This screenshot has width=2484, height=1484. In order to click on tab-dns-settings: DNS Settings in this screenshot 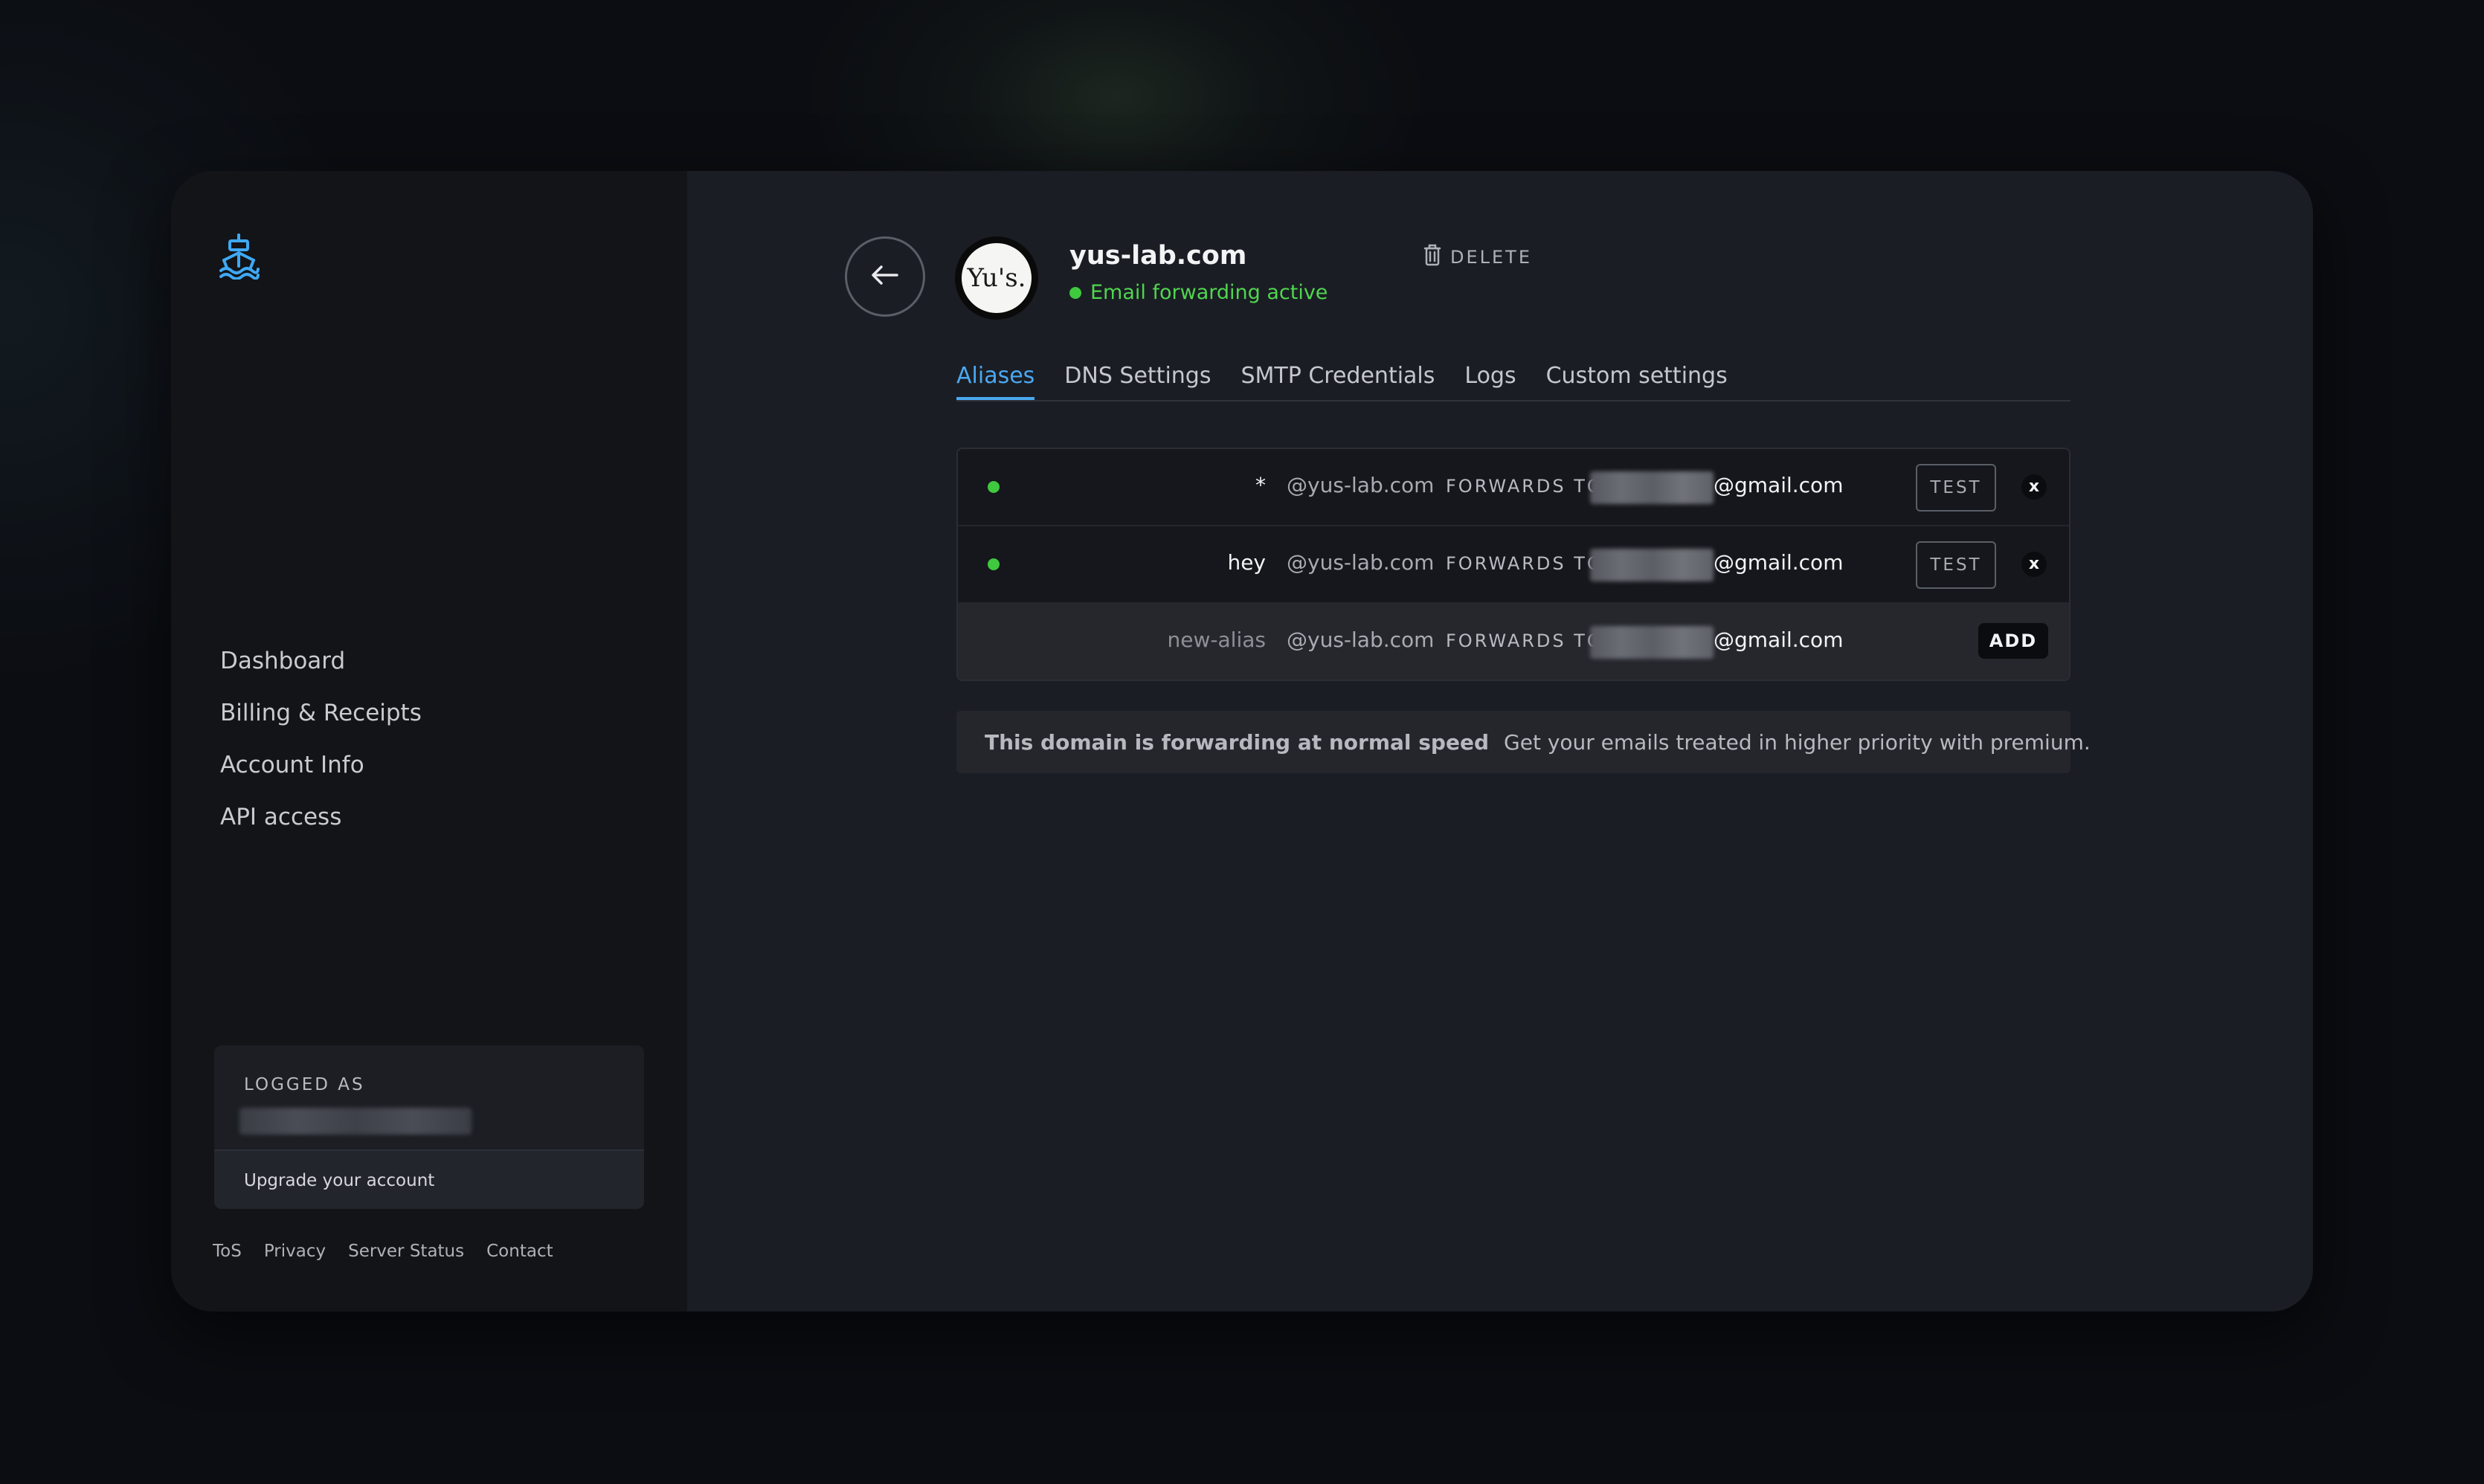, I will do `click(1137, 377)`.